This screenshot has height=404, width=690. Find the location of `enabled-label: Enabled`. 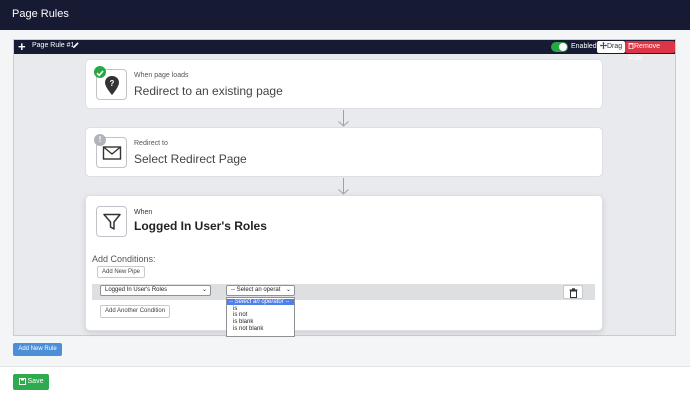

enabled-label: Enabled is located at coordinates (584, 46).